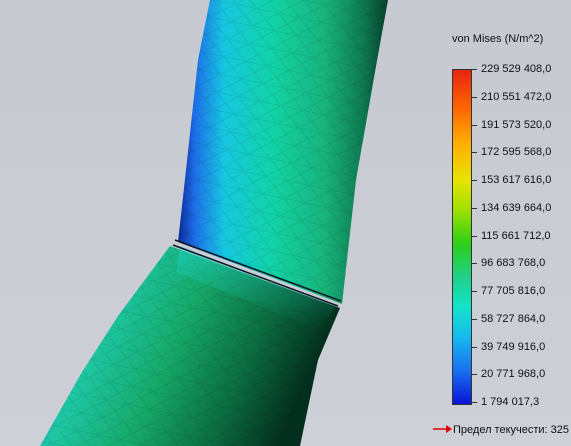 This screenshot has height=446, width=571. Describe the element at coordinates (516, 69) in the screenshot. I see `legend-tick-label: 229 529 408,0` at that location.